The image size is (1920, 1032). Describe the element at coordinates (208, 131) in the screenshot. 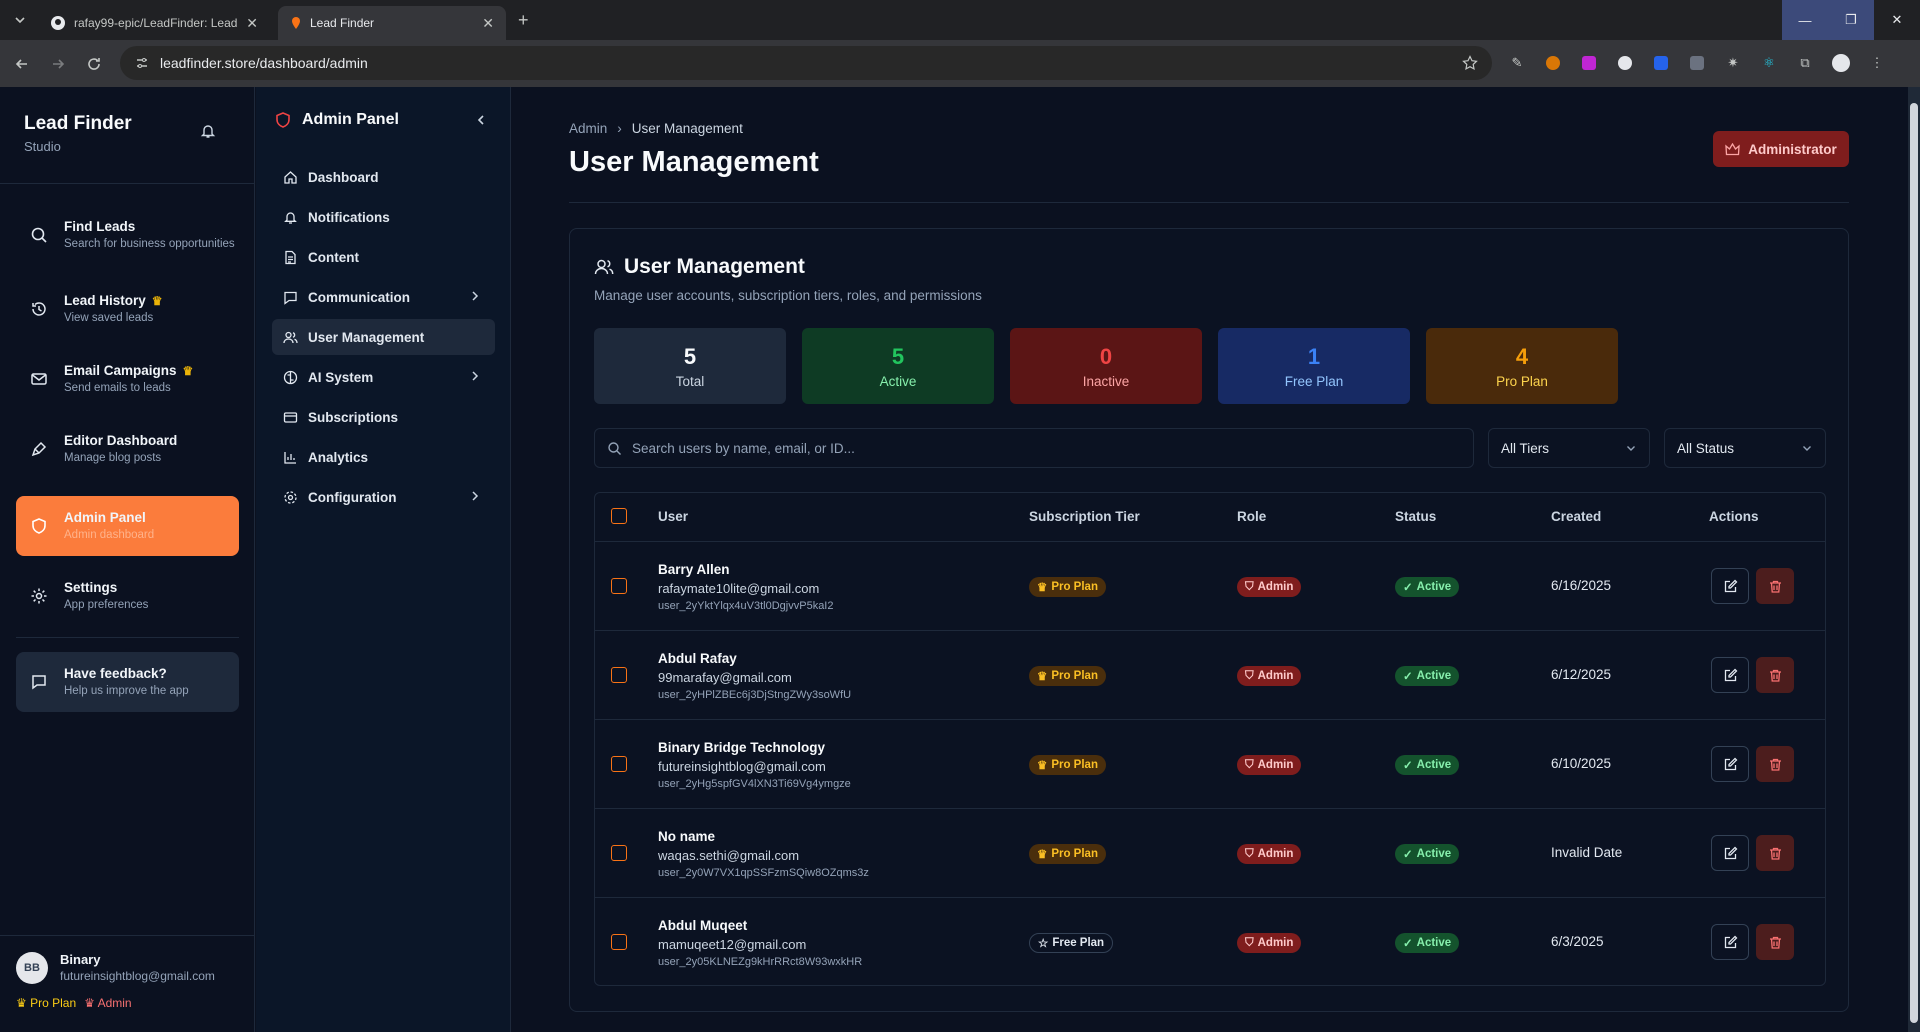

I see `notifications-button` at that location.